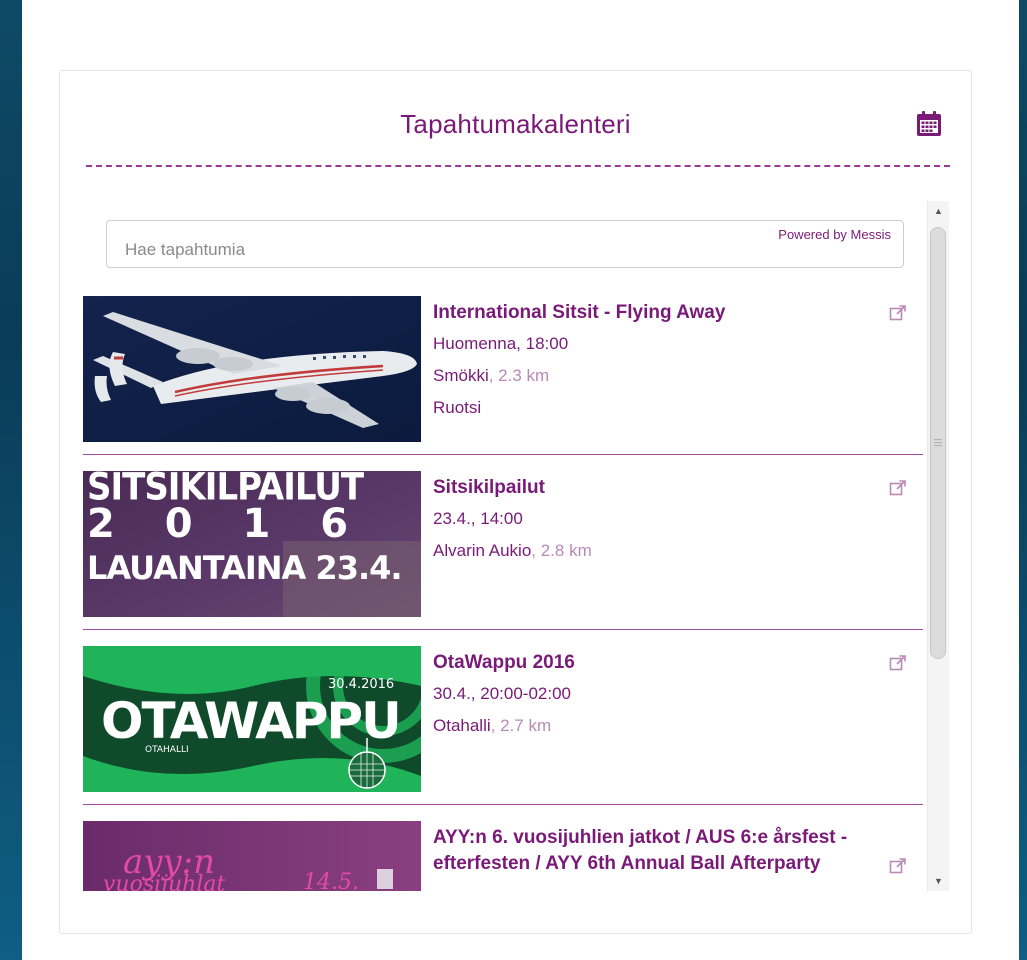 The height and width of the screenshot is (960, 1027). I want to click on event-time: 23.4., 14:00, so click(478, 518).